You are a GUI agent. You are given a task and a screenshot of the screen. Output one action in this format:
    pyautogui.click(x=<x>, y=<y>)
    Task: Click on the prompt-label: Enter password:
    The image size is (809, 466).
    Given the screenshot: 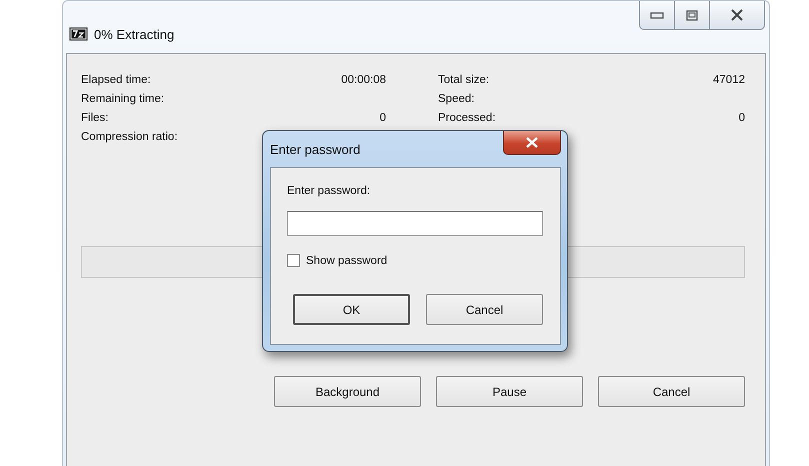 What is the action you would take?
    pyautogui.click(x=329, y=192)
    